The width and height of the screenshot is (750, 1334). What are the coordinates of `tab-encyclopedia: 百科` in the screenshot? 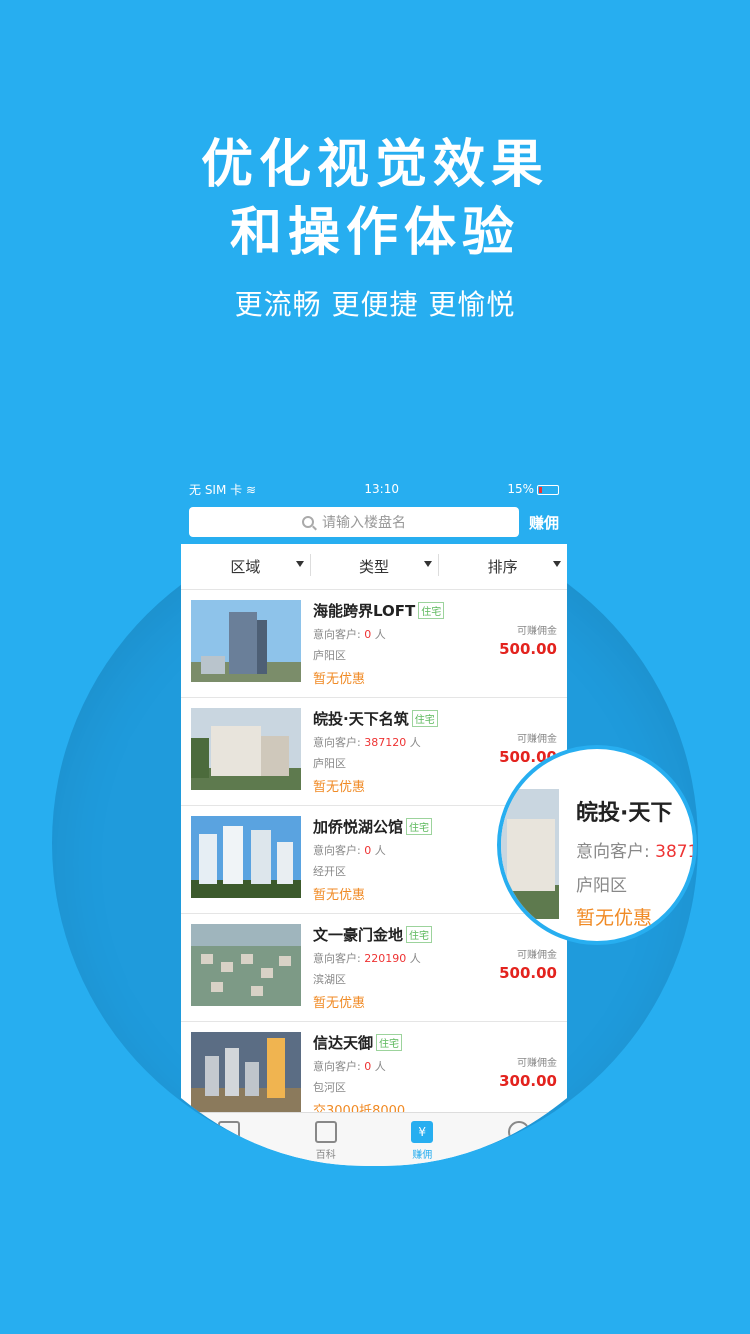 It's located at (326, 1140).